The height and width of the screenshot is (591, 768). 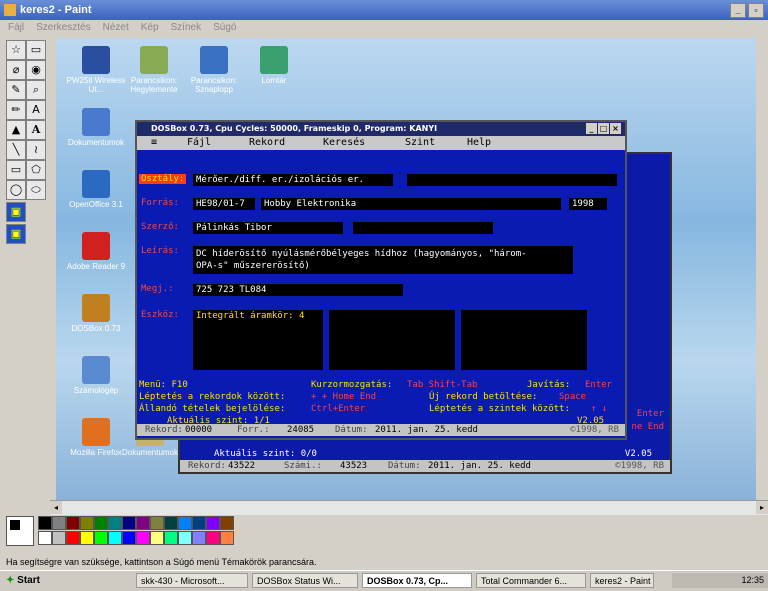 What do you see at coordinates (16, 70) in the screenshot?
I see `eraser-tool-icon: ⌀` at bounding box center [16, 70].